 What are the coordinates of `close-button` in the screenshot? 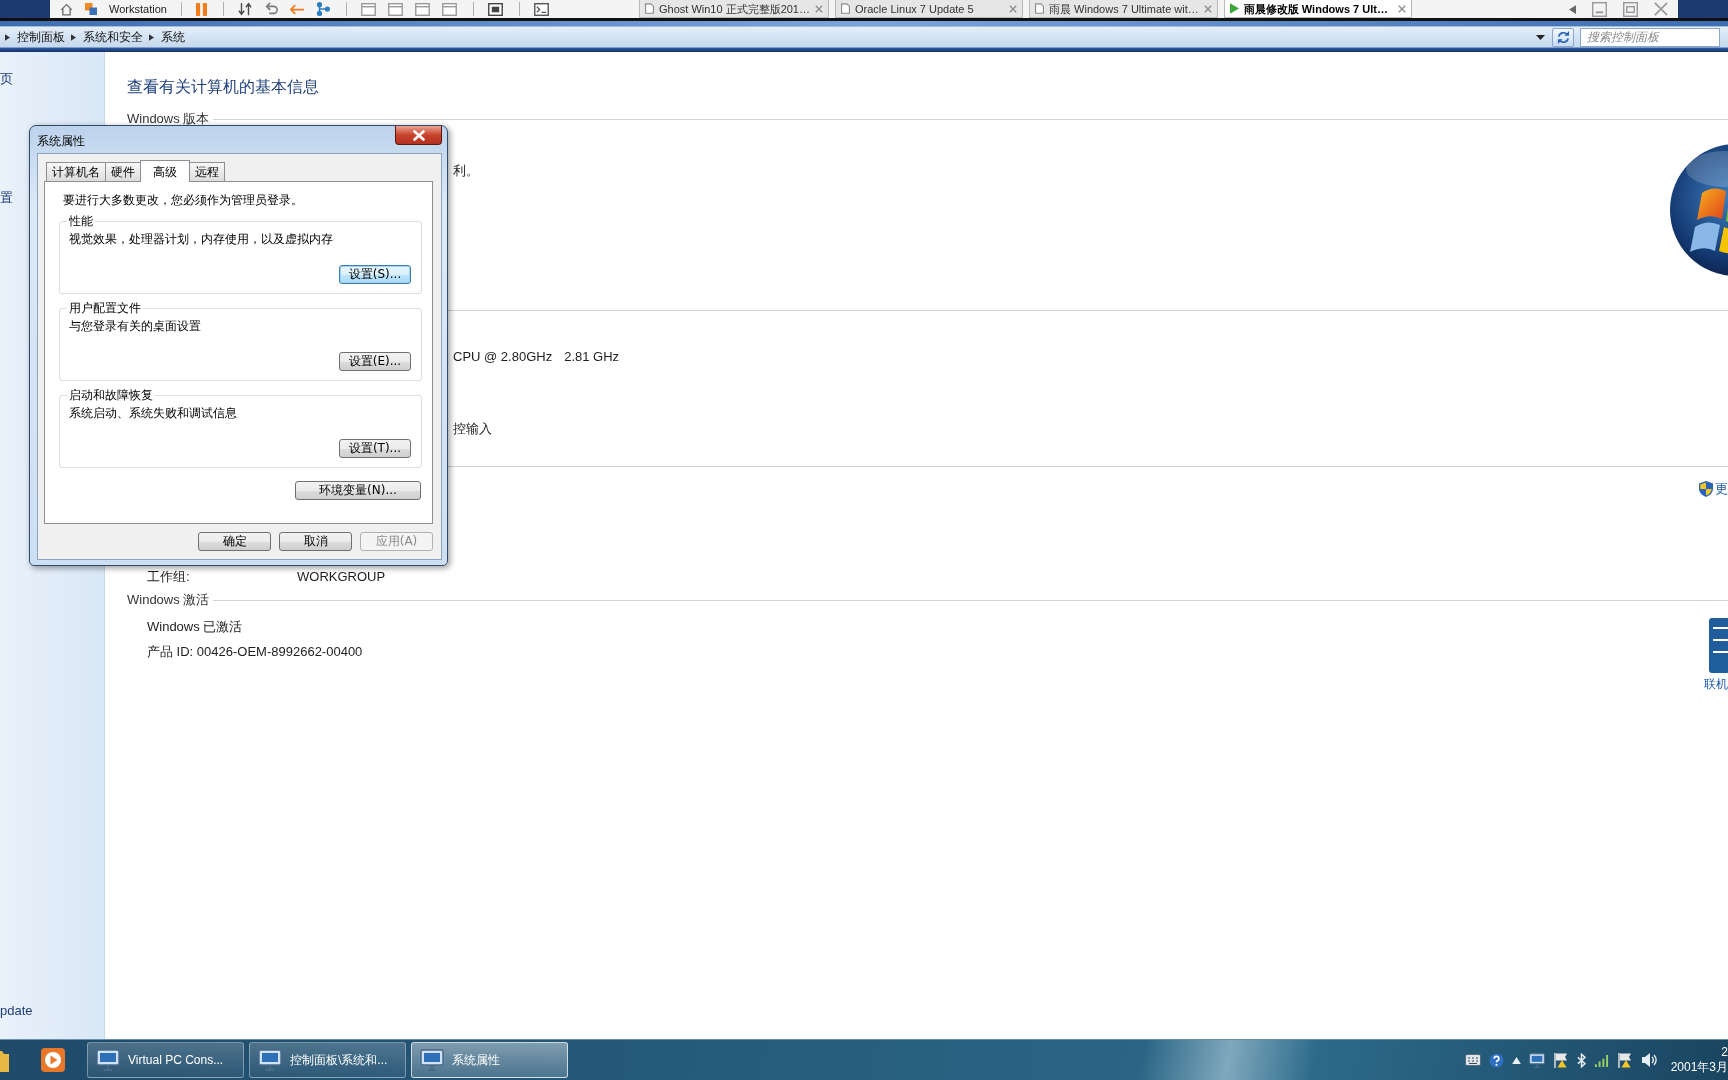 It's located at (418, 135).